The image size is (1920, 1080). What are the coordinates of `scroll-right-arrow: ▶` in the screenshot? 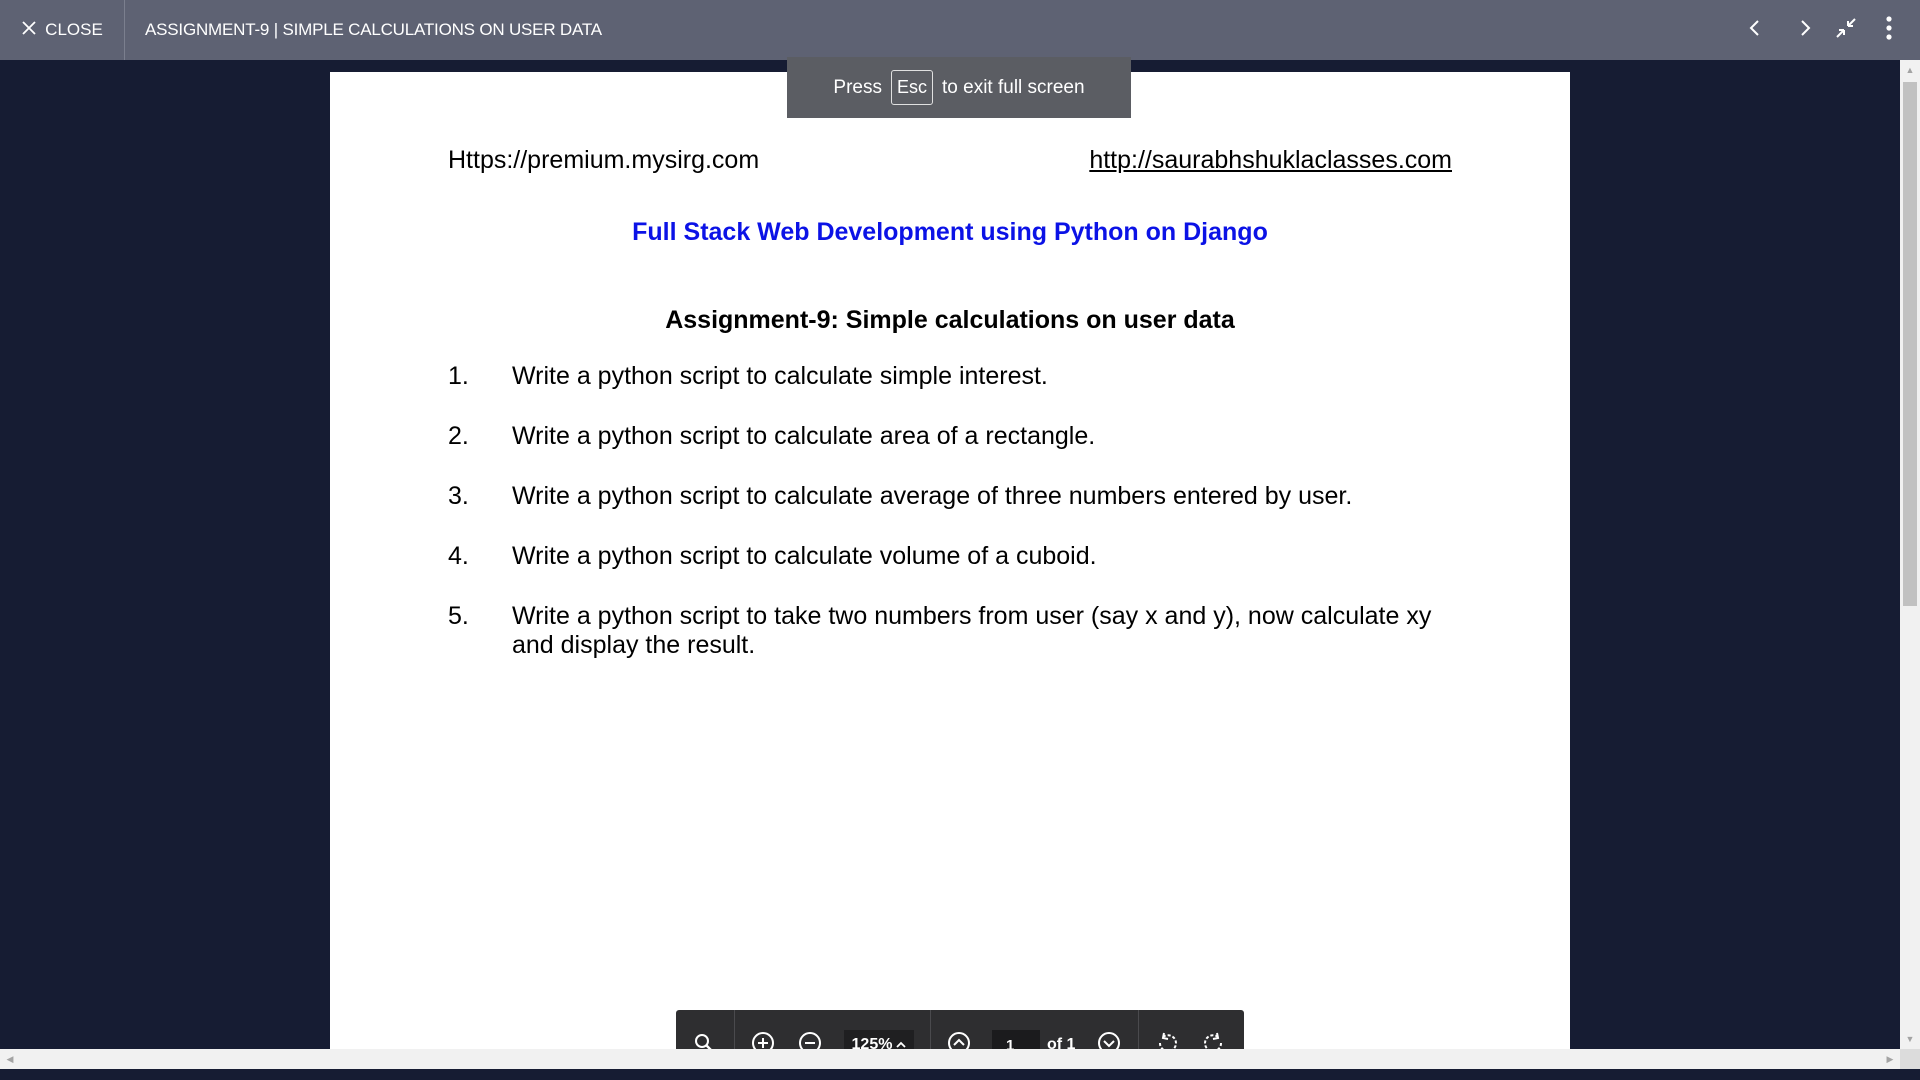 It's located at (1890, 1059).